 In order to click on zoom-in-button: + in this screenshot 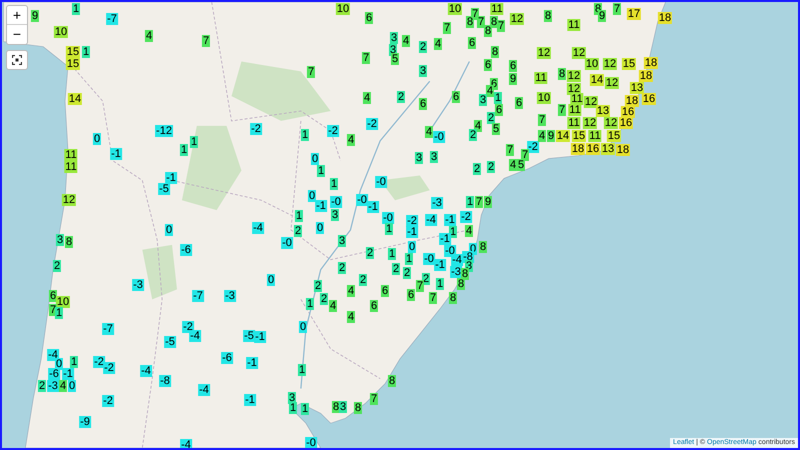, I will do `click(17, 15)`.